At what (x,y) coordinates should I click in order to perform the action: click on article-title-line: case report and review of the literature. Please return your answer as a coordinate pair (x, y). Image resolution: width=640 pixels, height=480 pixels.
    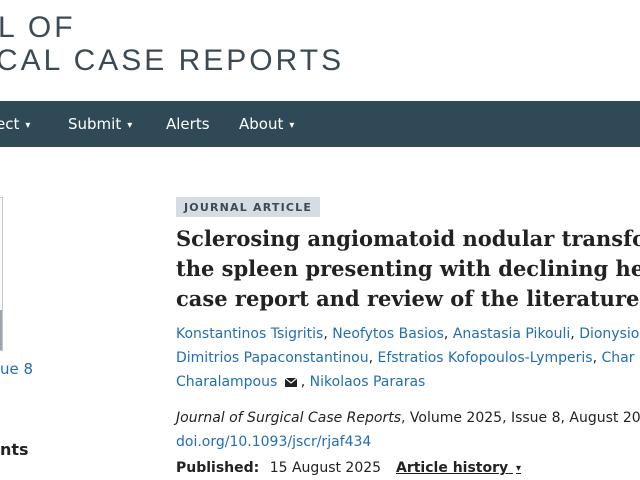
    Looking at the image, I should click on (408, 298).